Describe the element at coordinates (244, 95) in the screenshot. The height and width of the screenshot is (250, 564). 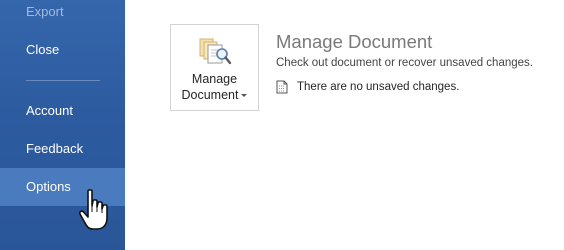
I see `dropdown-caret-icon` at that location.